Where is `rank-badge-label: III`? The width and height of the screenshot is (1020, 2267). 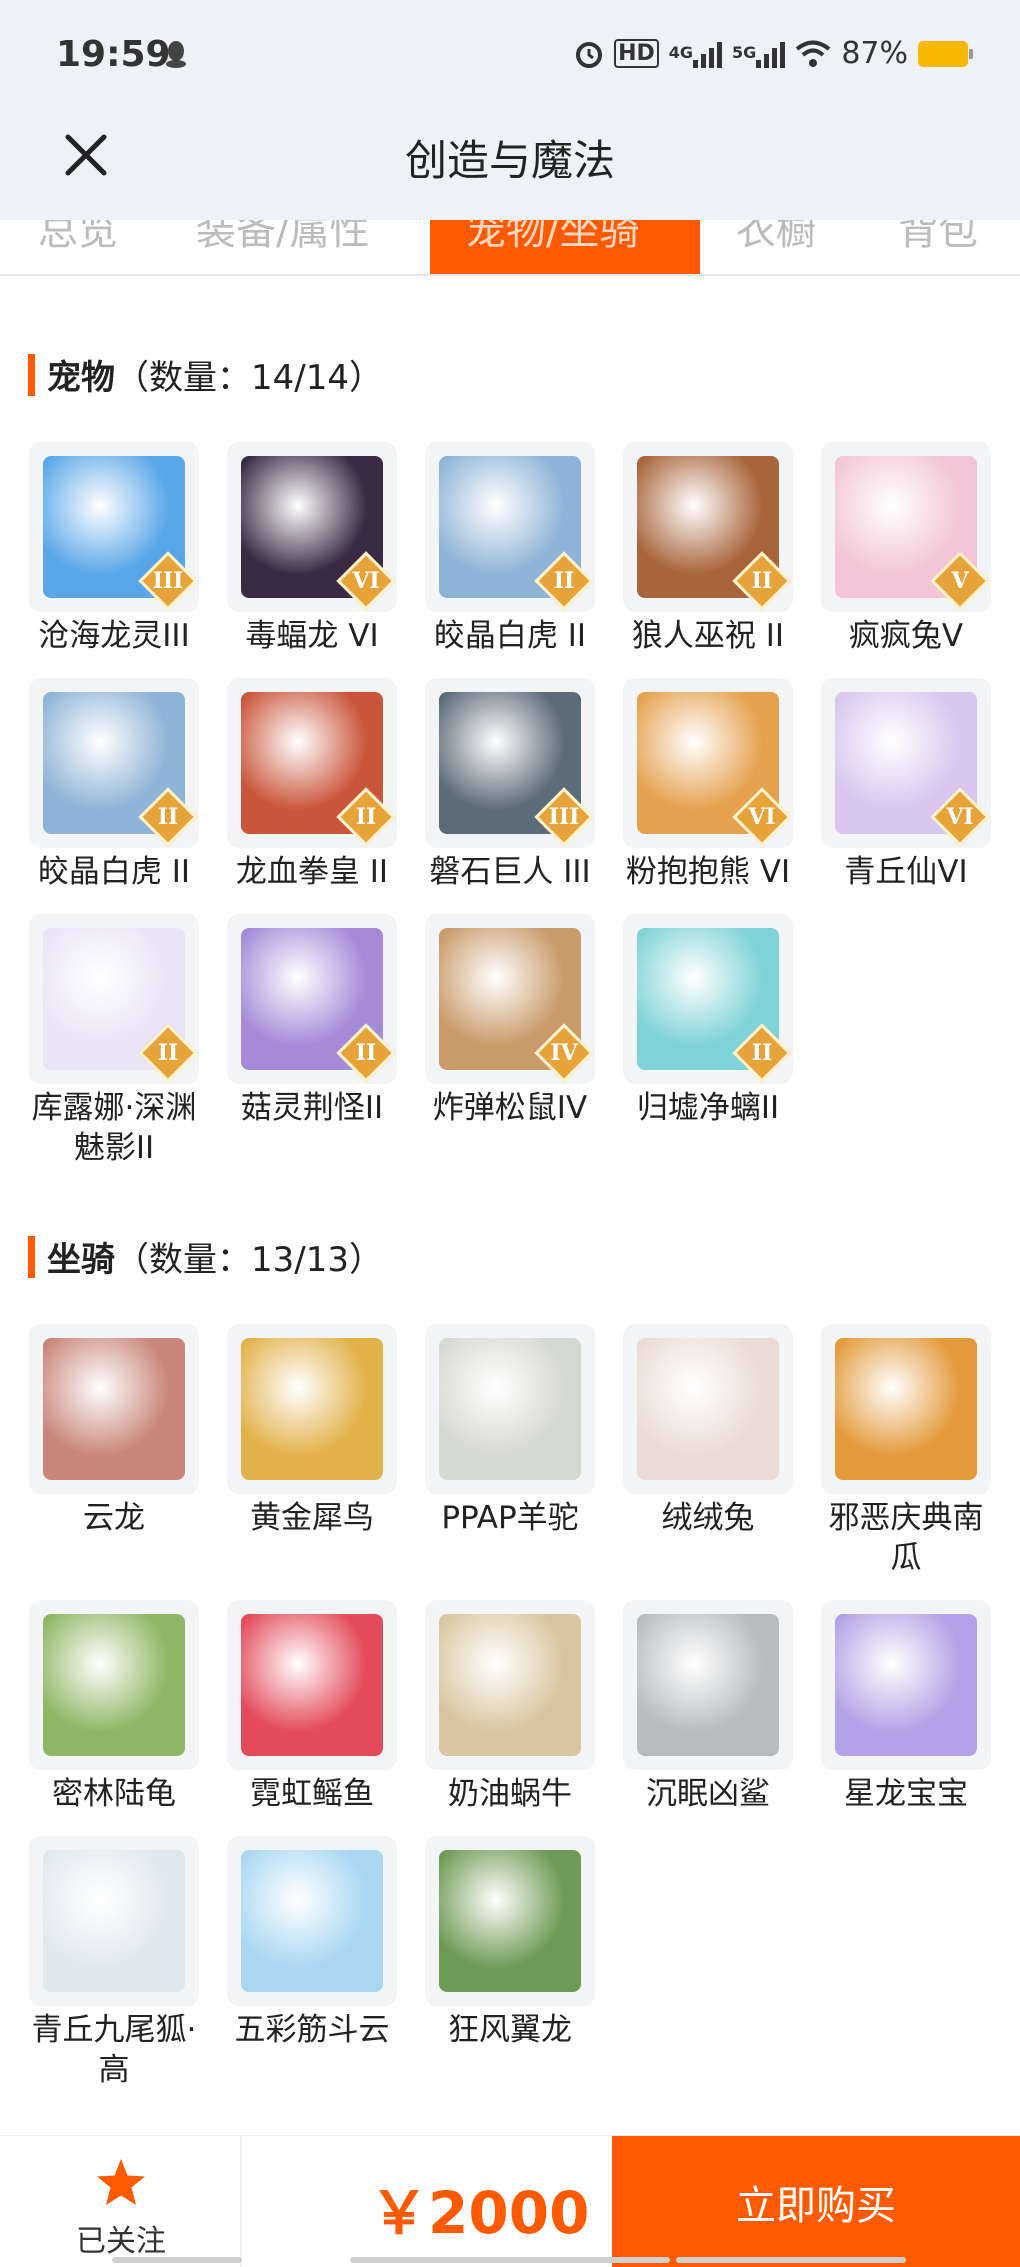
rank-badge-label: III is located at coordinates (168, 581).